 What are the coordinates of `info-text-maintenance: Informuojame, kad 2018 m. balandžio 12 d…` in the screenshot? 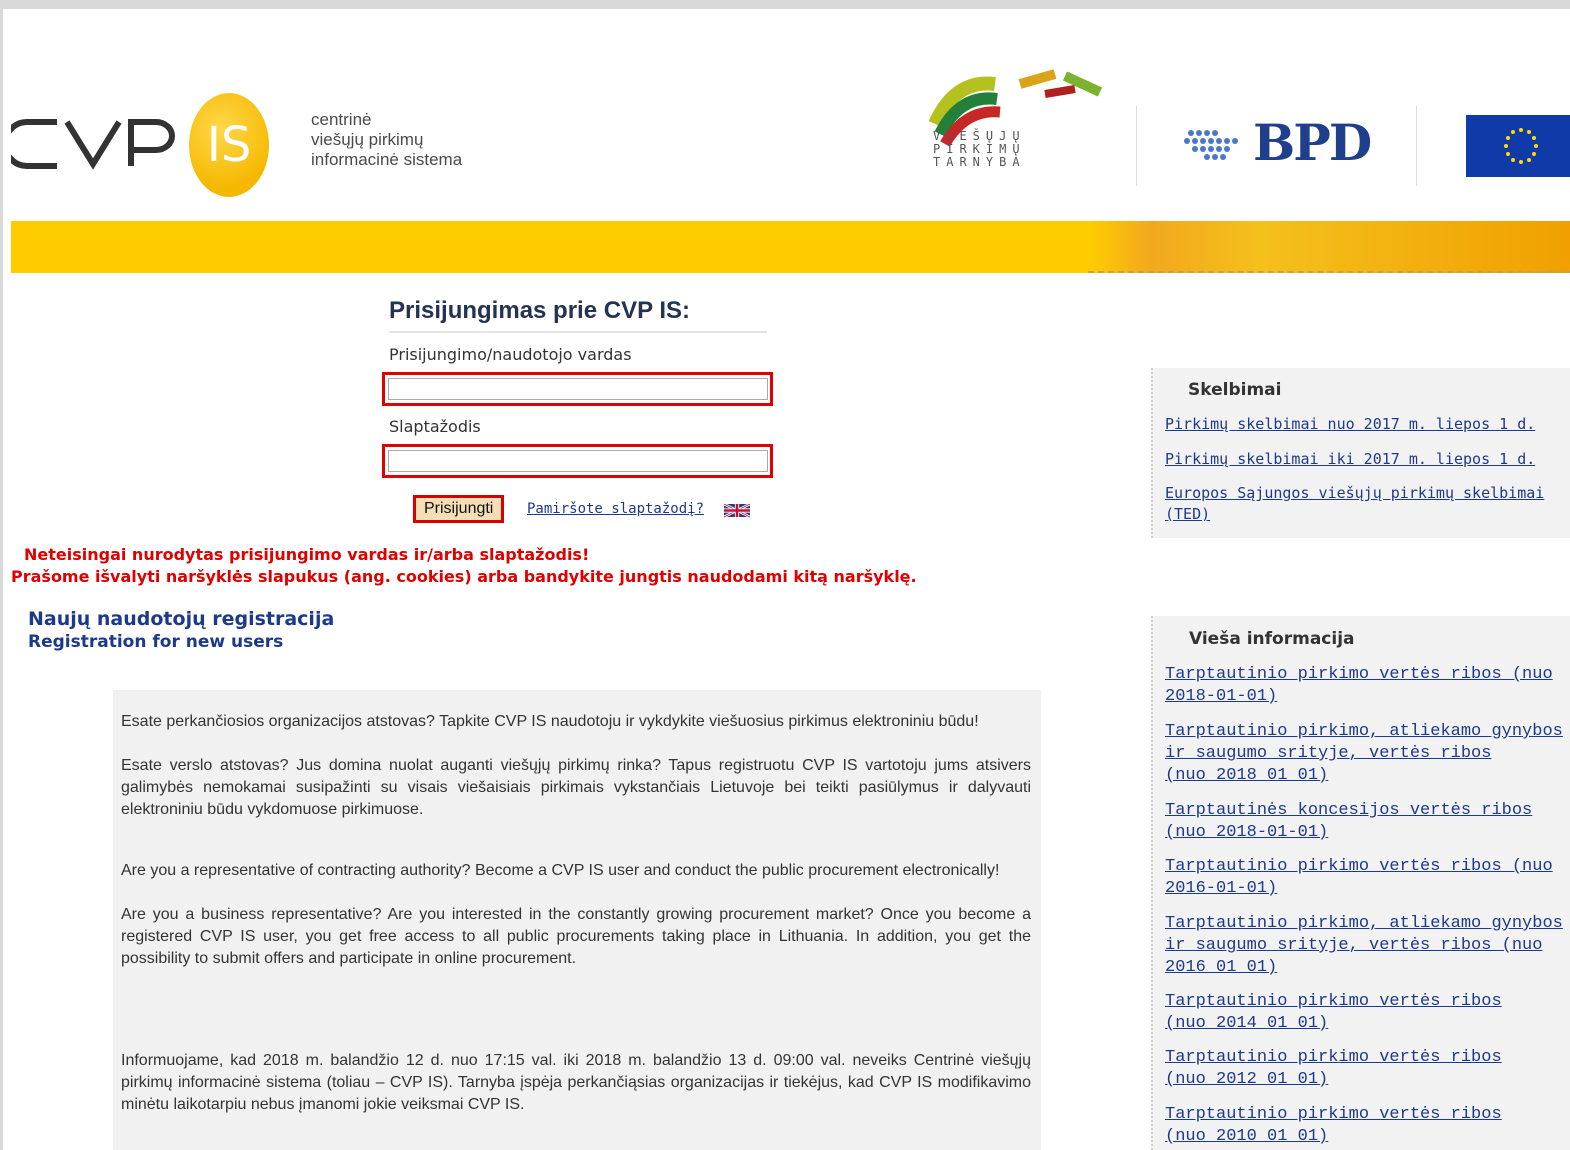 It's located at (576, 1082).